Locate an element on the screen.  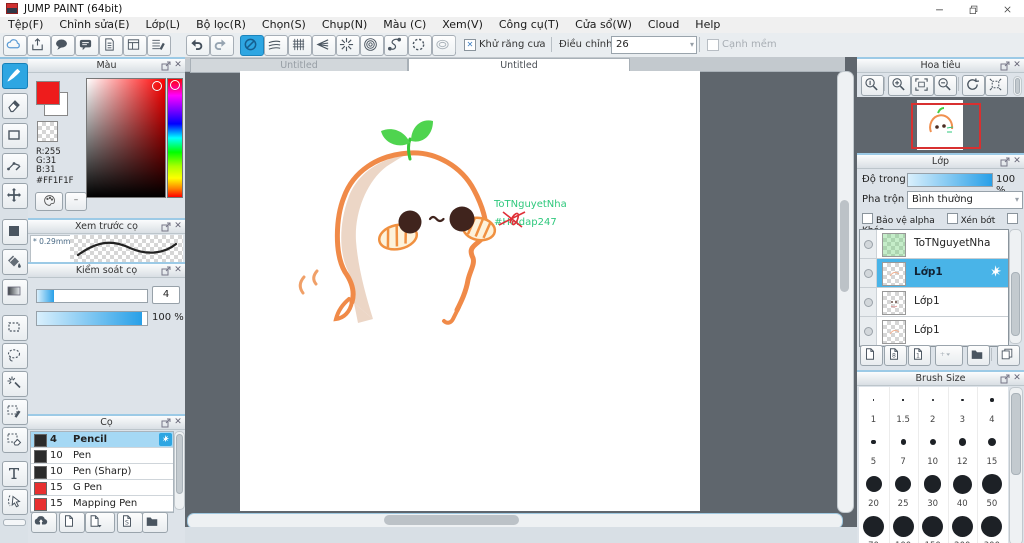
brush-size-12: 12 is located at coordinates (962, 450).